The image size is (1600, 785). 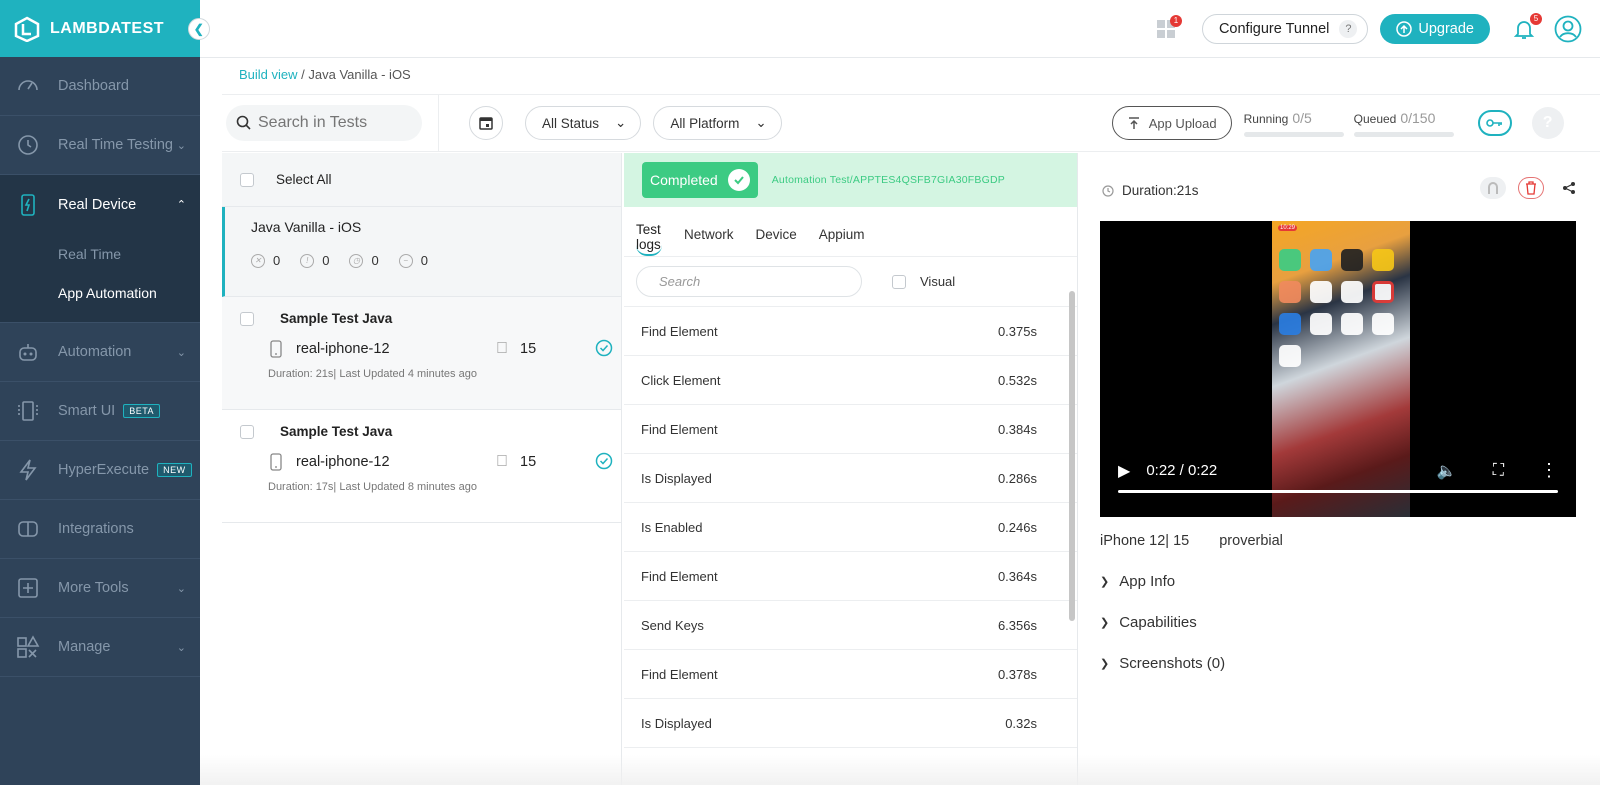 What do you see at coordinates (413, 260) in the screenshot?
I see `skipped-count: −0` at bounding box center [413, 260].